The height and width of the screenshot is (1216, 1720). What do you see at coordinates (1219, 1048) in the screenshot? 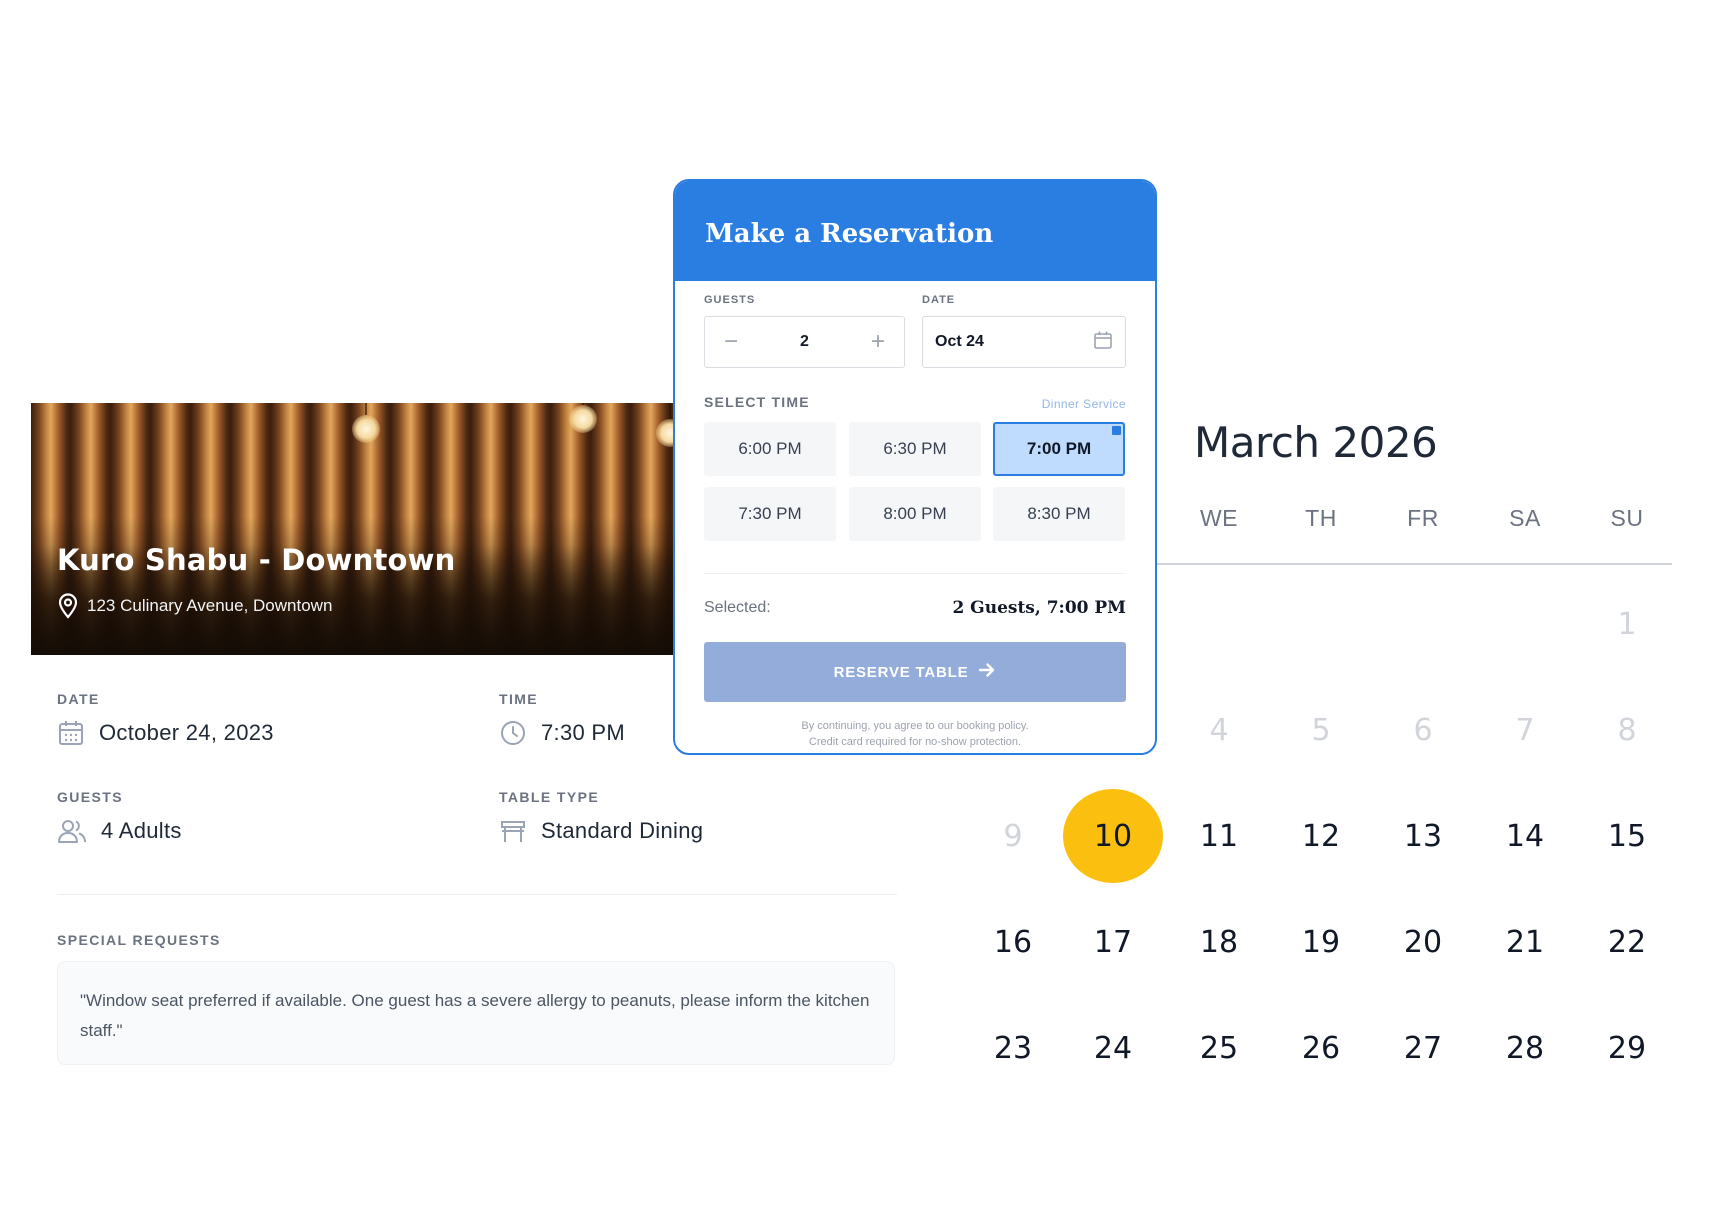
I see `calendar-day: 25` at bounding box center [1219, 1048].